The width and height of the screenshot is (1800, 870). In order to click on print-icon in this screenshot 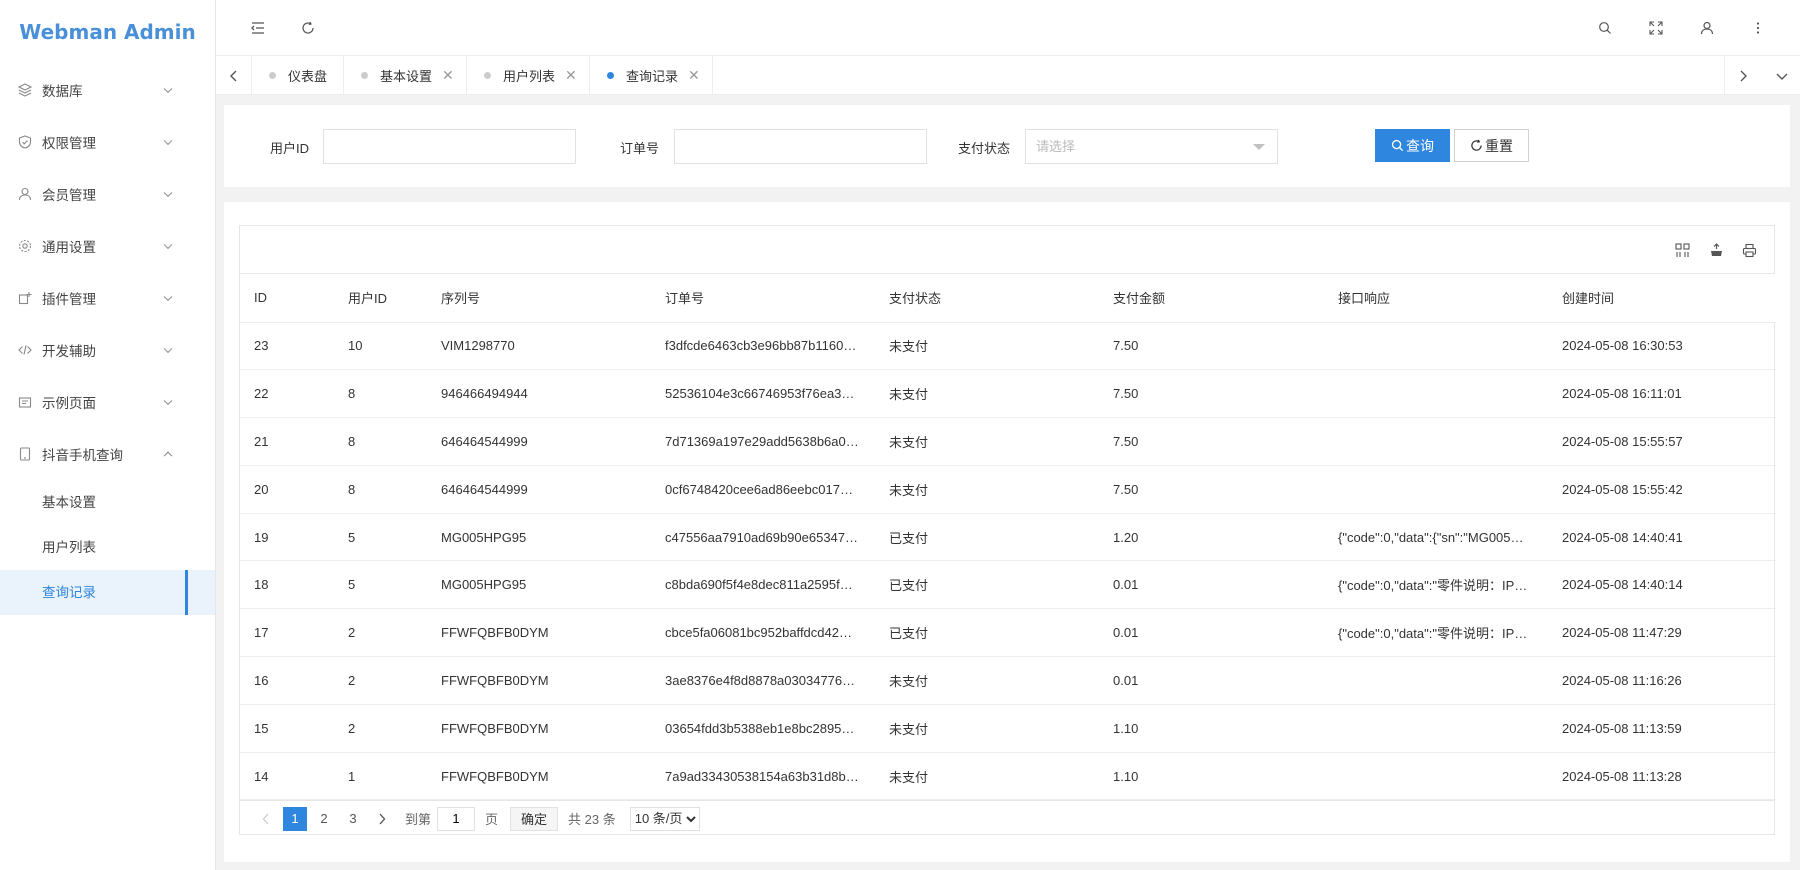, I will do `click(1749, 250)`.